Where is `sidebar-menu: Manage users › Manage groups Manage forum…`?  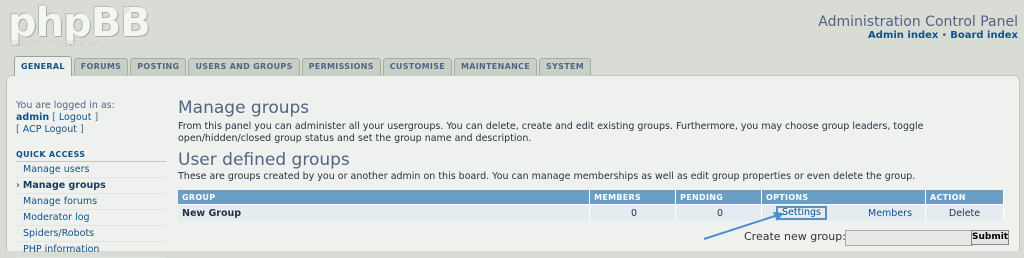 sidebar-menu: Manage users › Manage groups Manage forum… is located at coordinates (91, 210).